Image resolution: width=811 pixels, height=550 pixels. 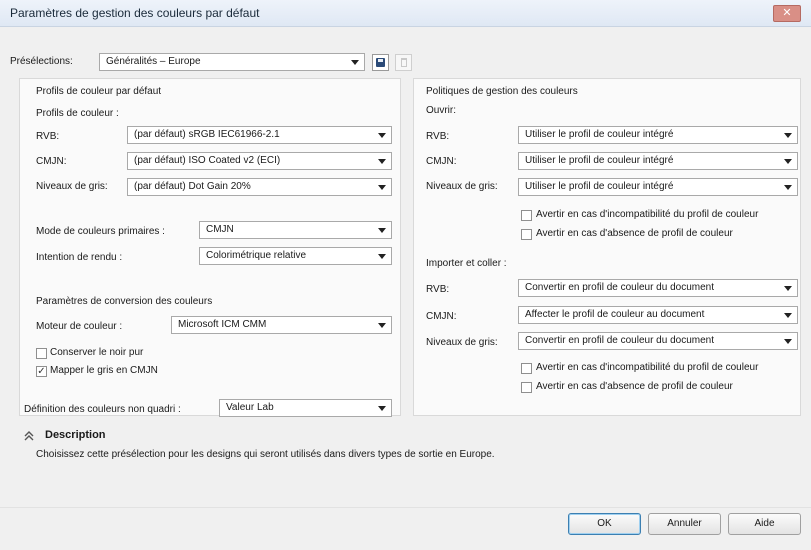 What do you see at coordinates (220, 229) in the screenshot?
I see `primary-mode-value: CMJN` at bounding box center [220, 229].